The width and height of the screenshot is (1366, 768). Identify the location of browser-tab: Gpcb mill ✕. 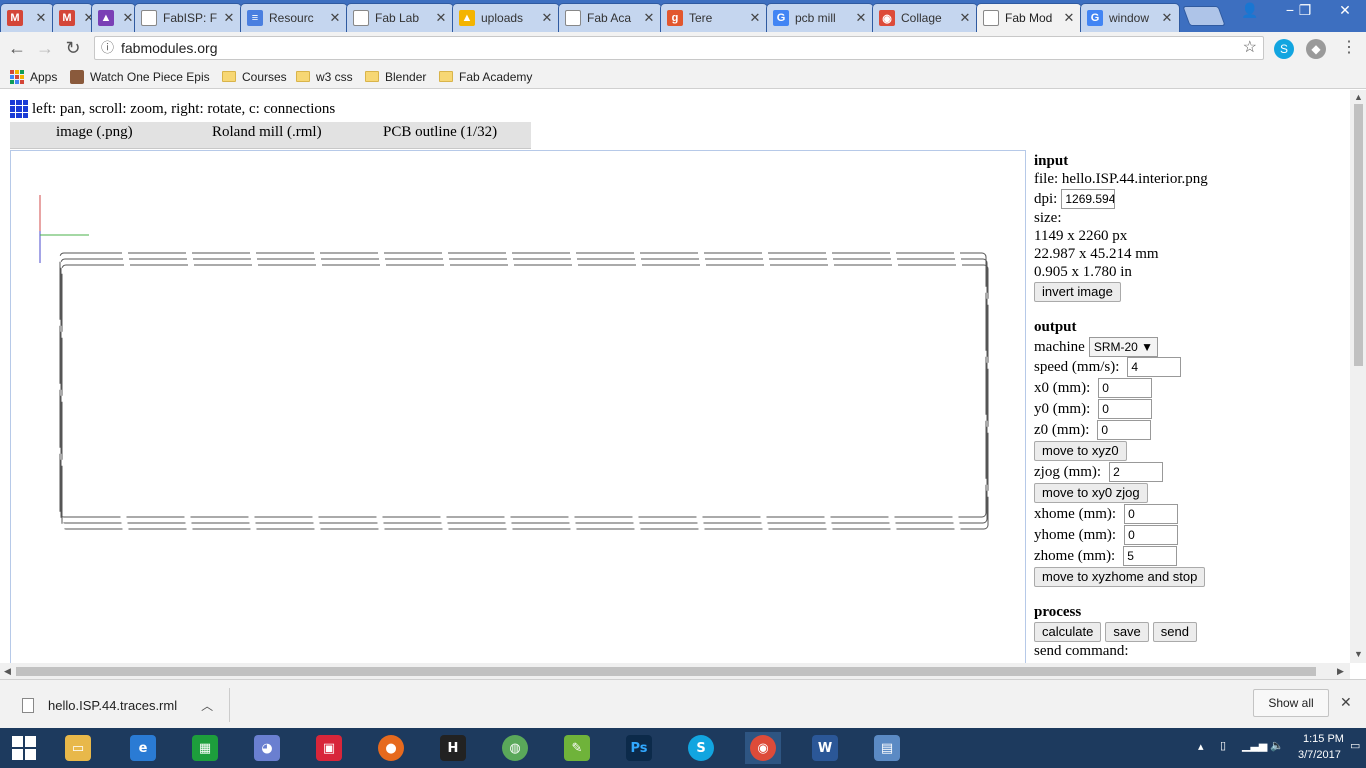
(820, 17).